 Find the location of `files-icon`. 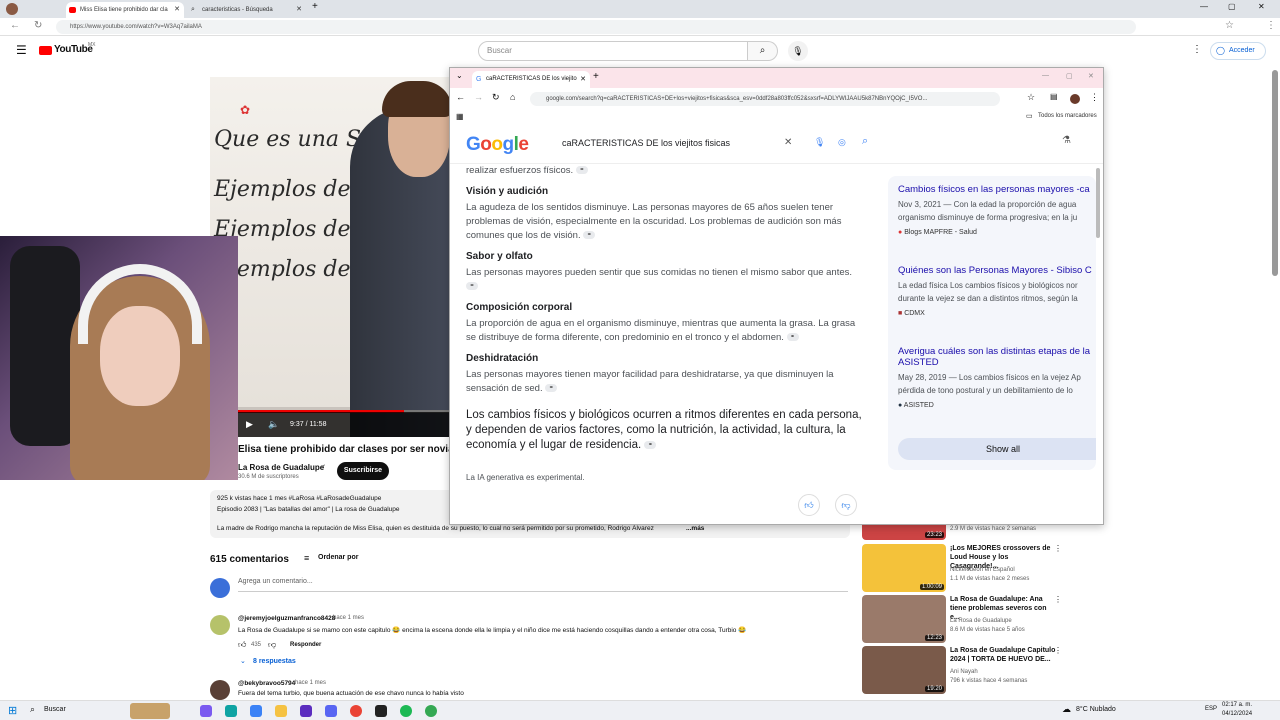

files-icon is located at coordinates (281, 711).